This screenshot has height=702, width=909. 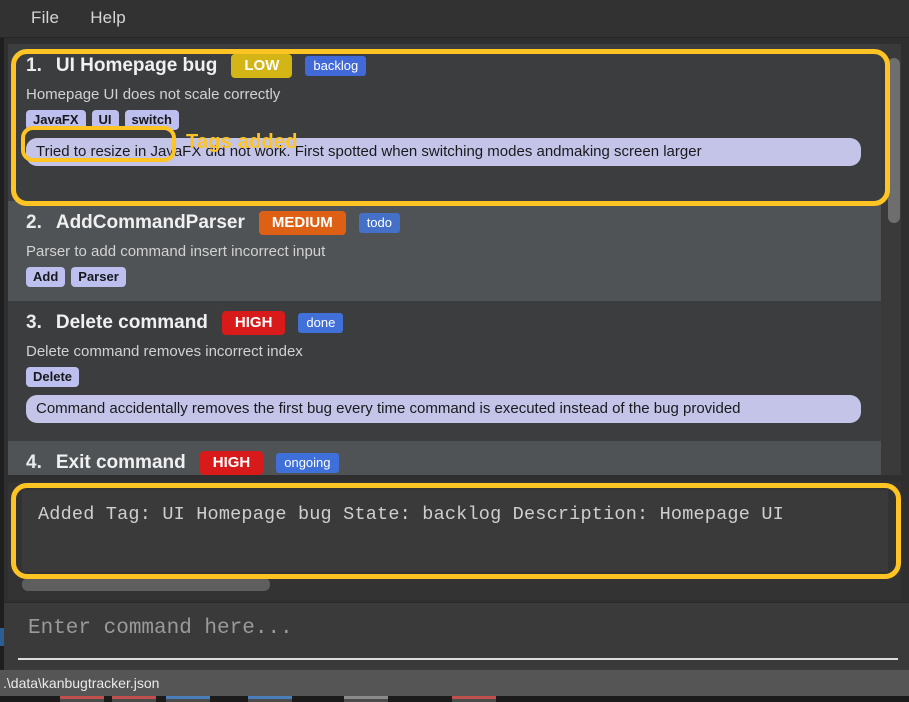 What do you see at coordinates (81, 683) in the screenshot?
I see `status-bar-file-path: .\data\kanbugtracker.json` at bounding box center [81, 683].